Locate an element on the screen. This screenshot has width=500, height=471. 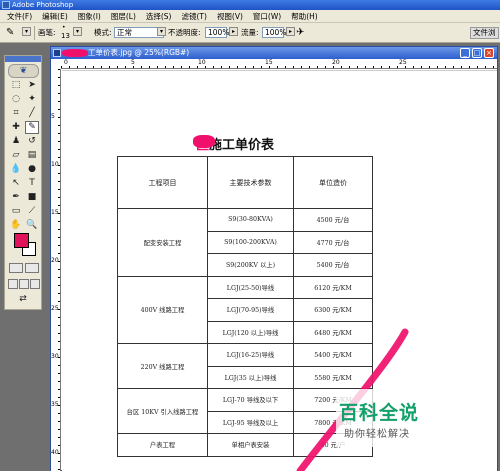
watermark-title: 百科全说 is located at coordinates (379, 413).